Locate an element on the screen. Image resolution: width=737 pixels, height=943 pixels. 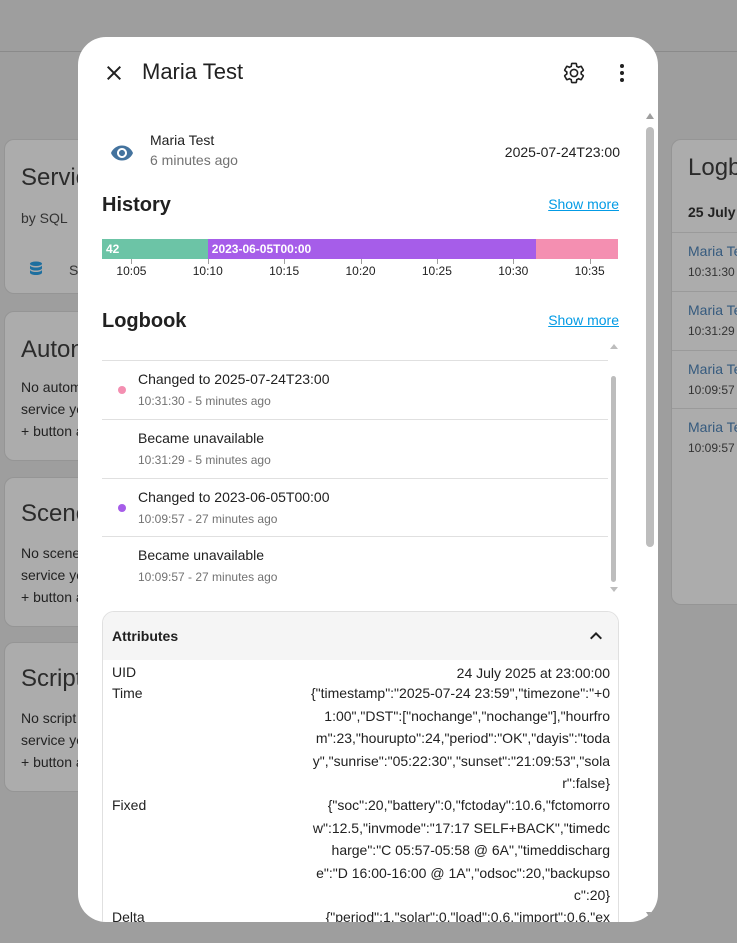
axis-tick-label: 10:25 is located at coordinates (436, 271).